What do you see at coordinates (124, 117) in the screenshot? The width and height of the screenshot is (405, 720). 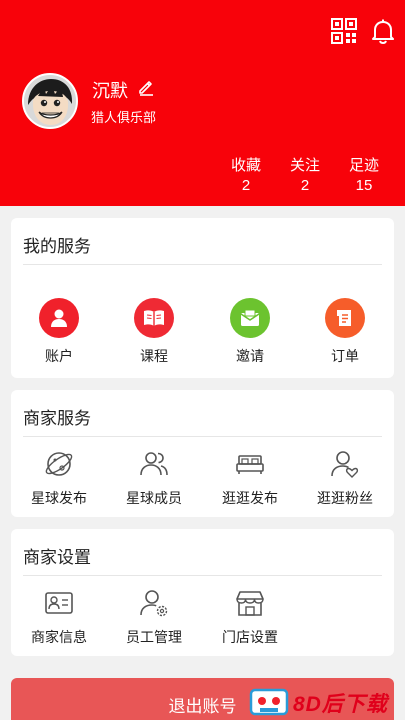 I see `club-name: 猎人俱乐部` at bounding box center [124, 117].